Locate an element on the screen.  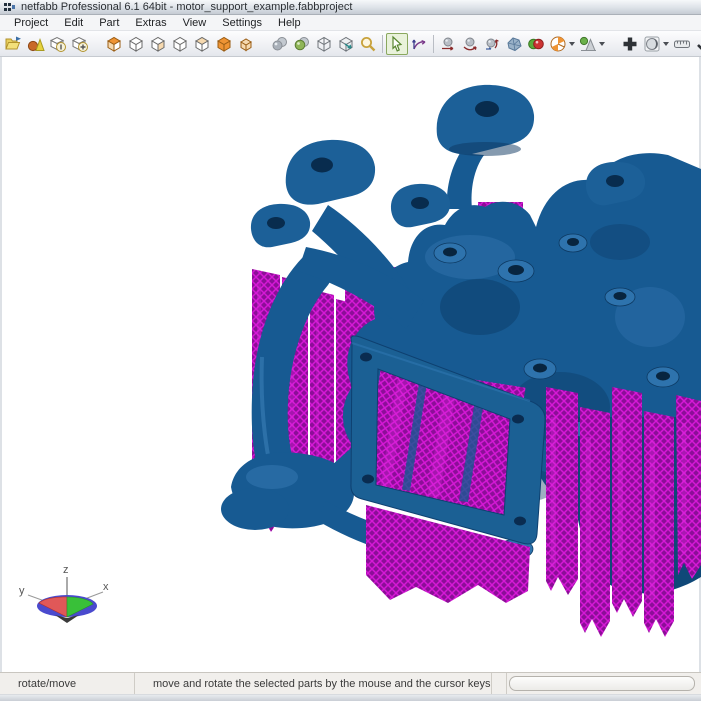
view-left-icon is located at coordinates (158, 44).